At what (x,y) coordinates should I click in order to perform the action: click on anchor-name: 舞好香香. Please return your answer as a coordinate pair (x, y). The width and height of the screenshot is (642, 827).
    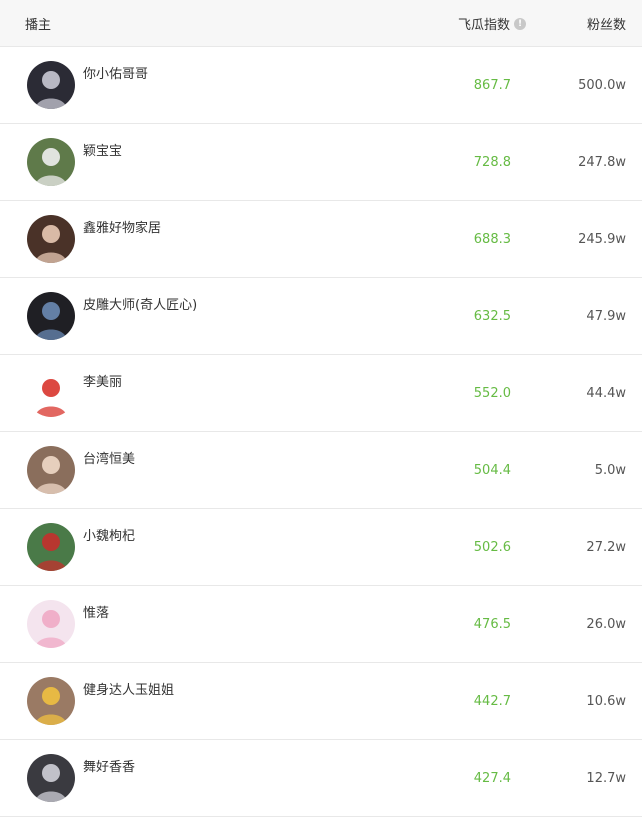
    Looking at the image, I should click on (109, 765).